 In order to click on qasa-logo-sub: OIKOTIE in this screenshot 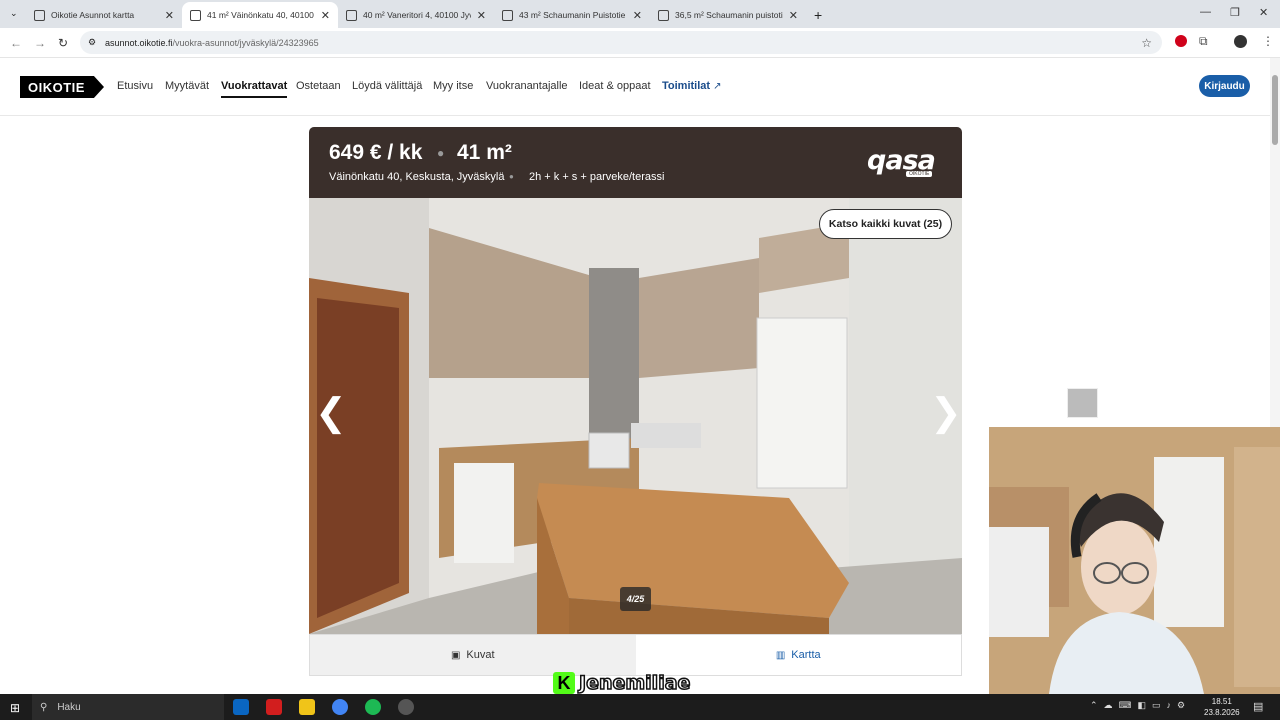, I will do `click(919, 174)`.